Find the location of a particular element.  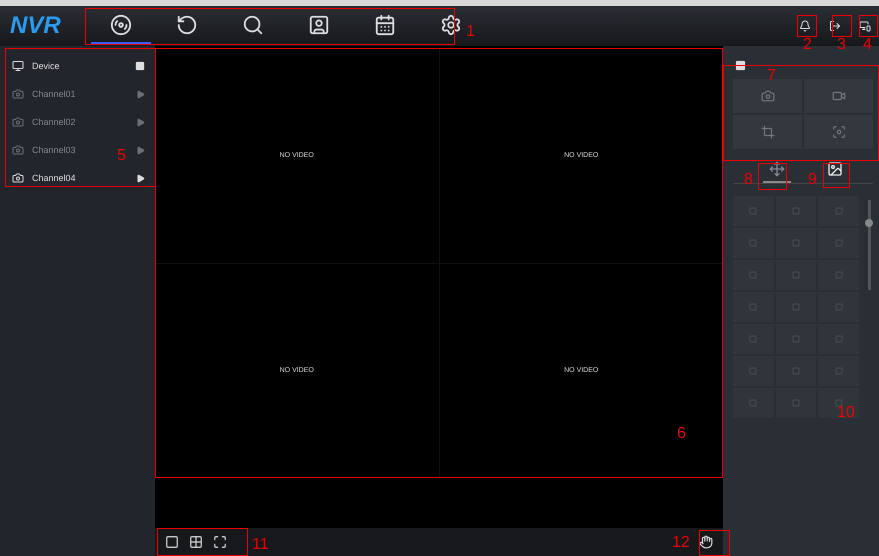

channel-label: Channel04 is located at coordinates (54, 178).